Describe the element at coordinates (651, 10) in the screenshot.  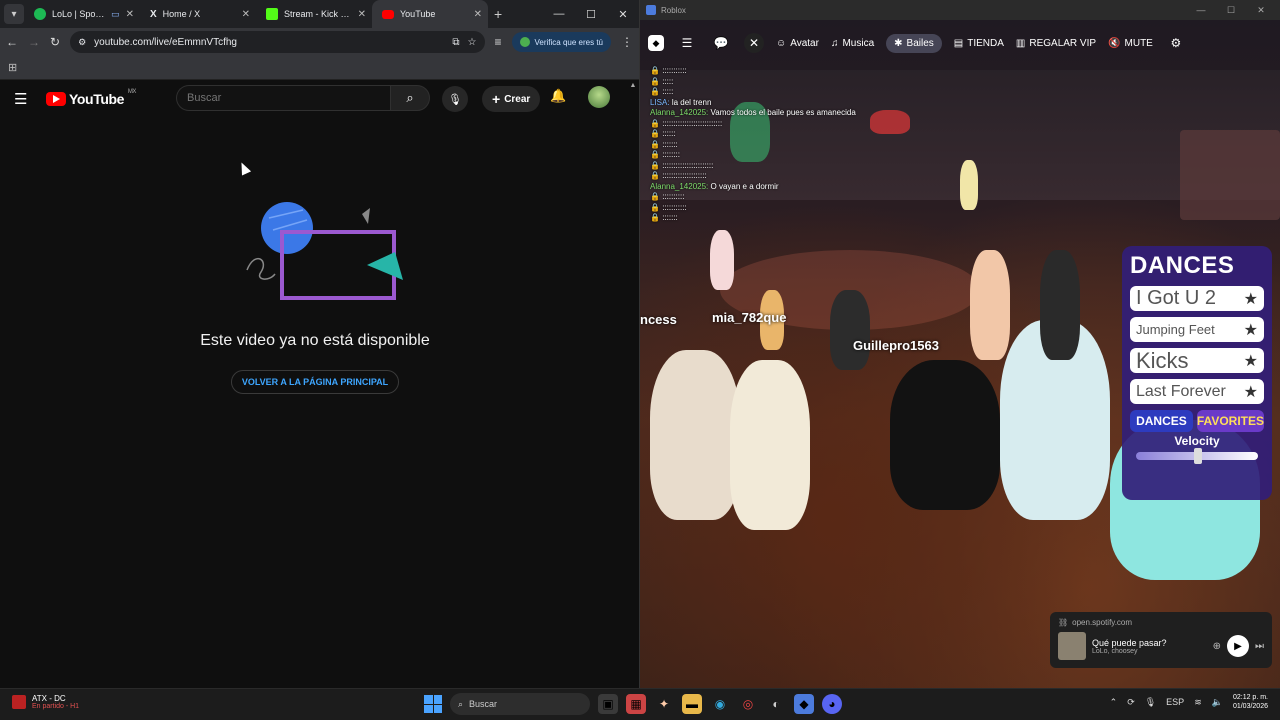
I see `roblox-icon` at that location.